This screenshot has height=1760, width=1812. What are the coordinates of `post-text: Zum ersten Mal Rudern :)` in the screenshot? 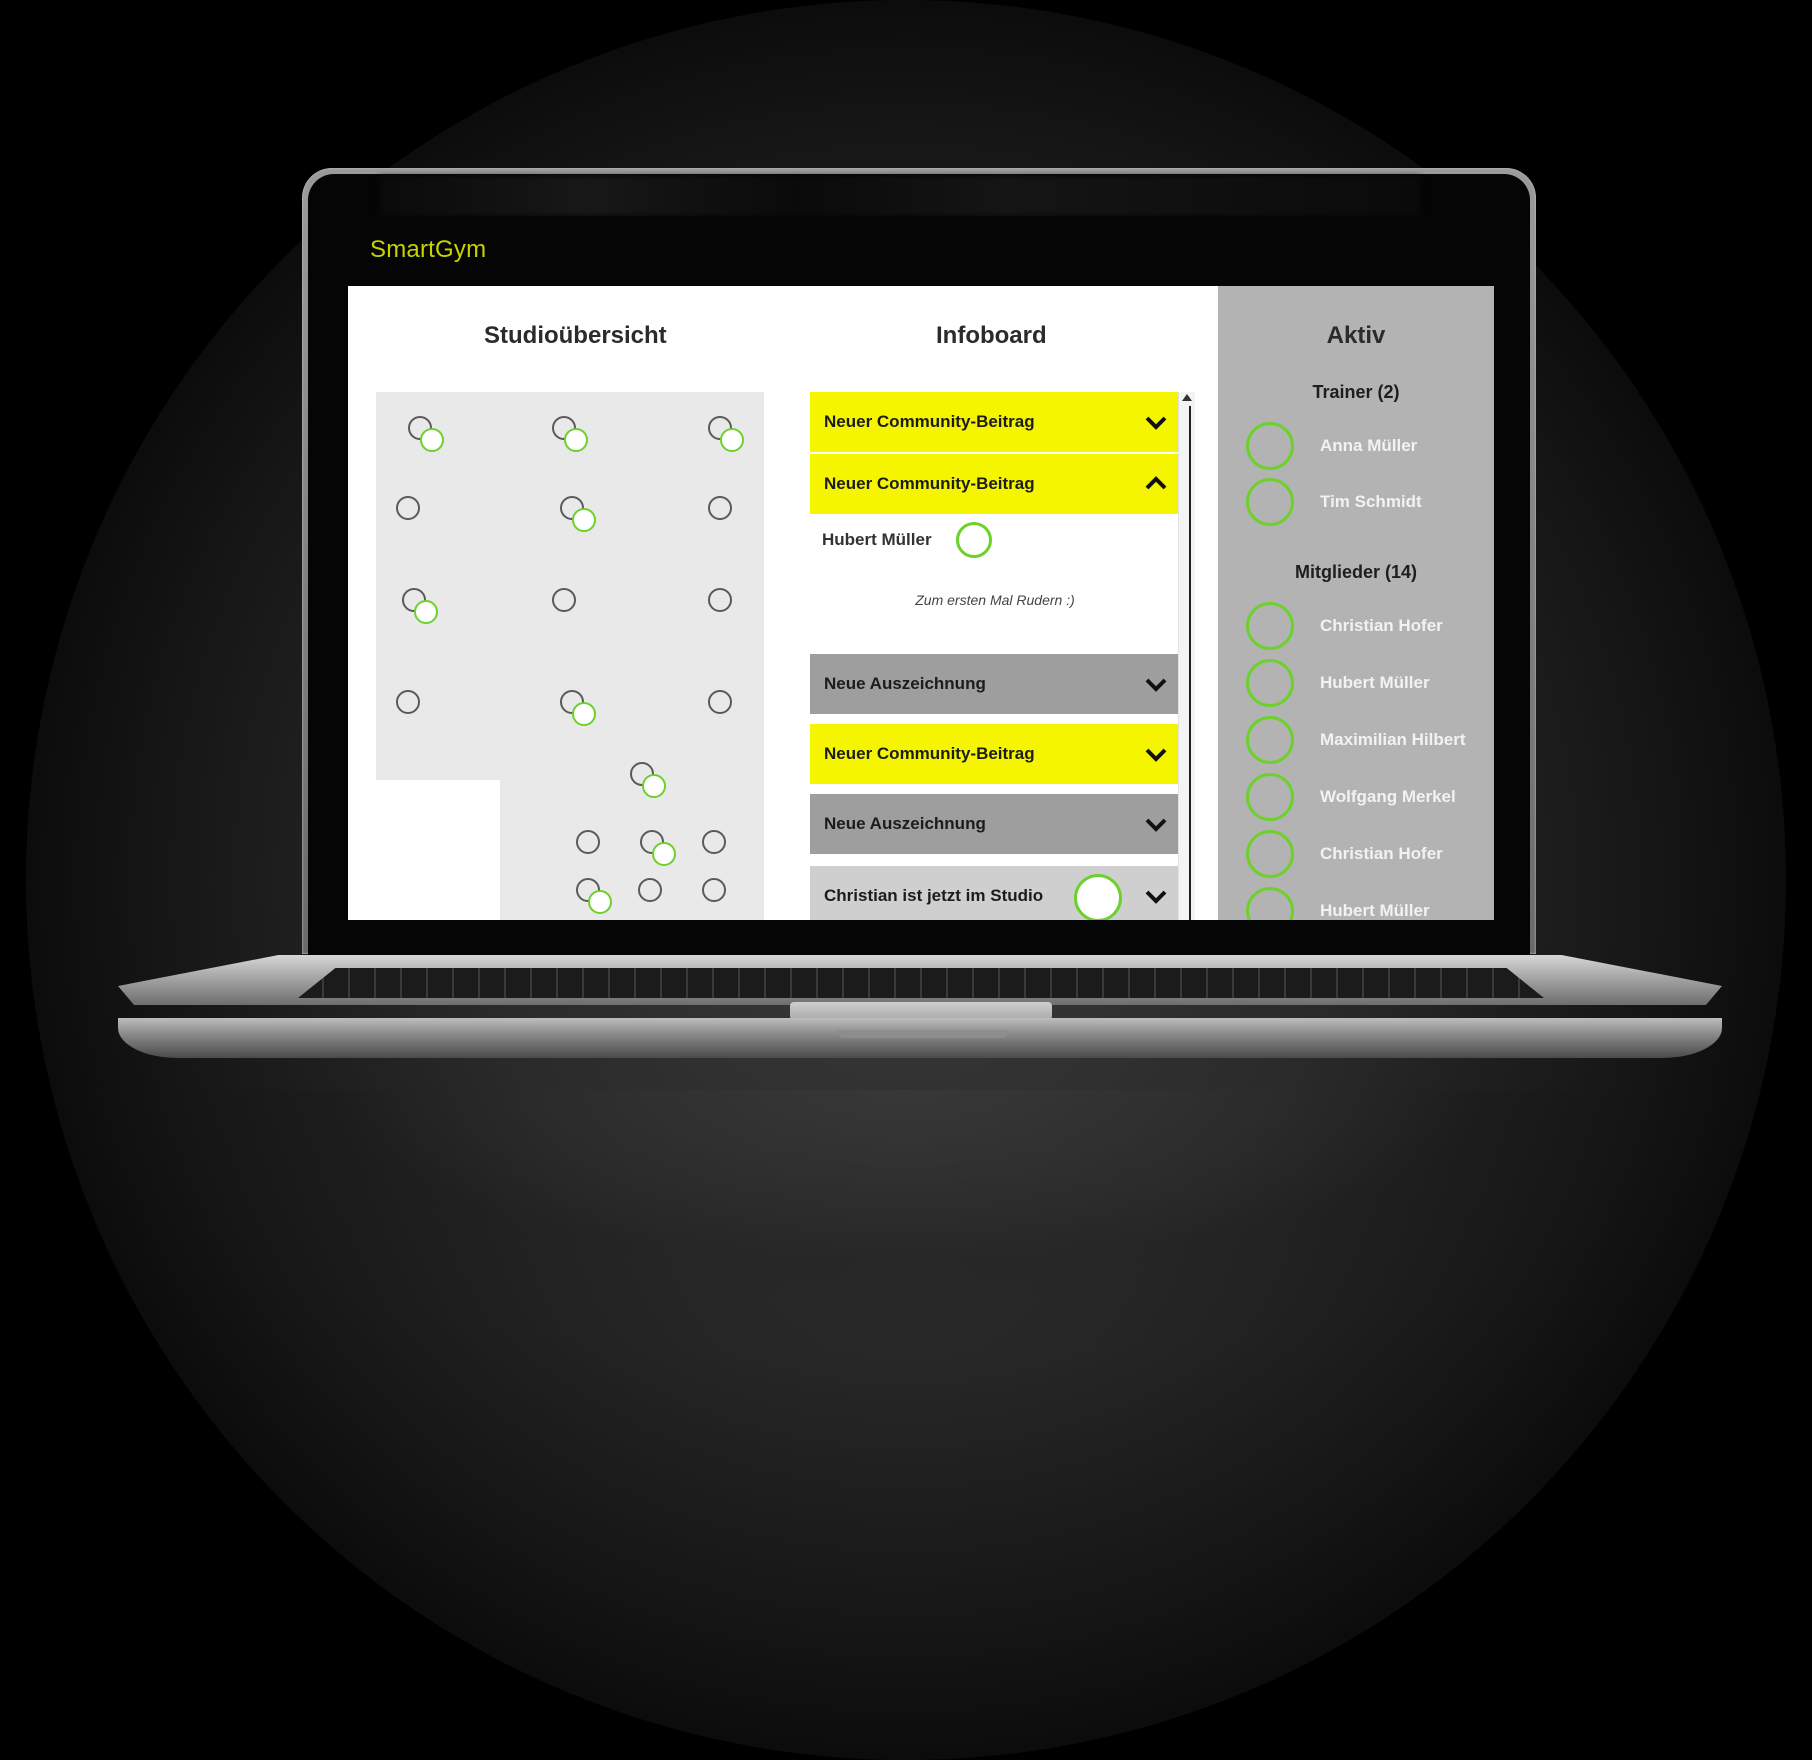 It's located at (995, 600).